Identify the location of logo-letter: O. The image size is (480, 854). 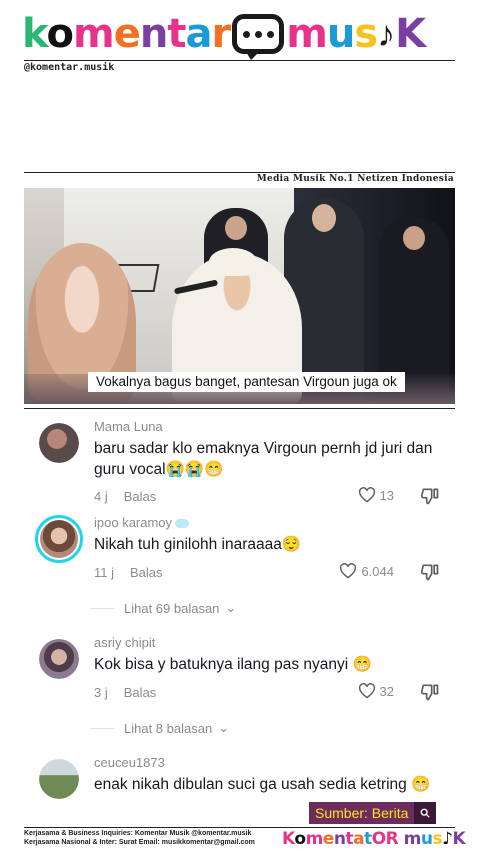
(378, 839).